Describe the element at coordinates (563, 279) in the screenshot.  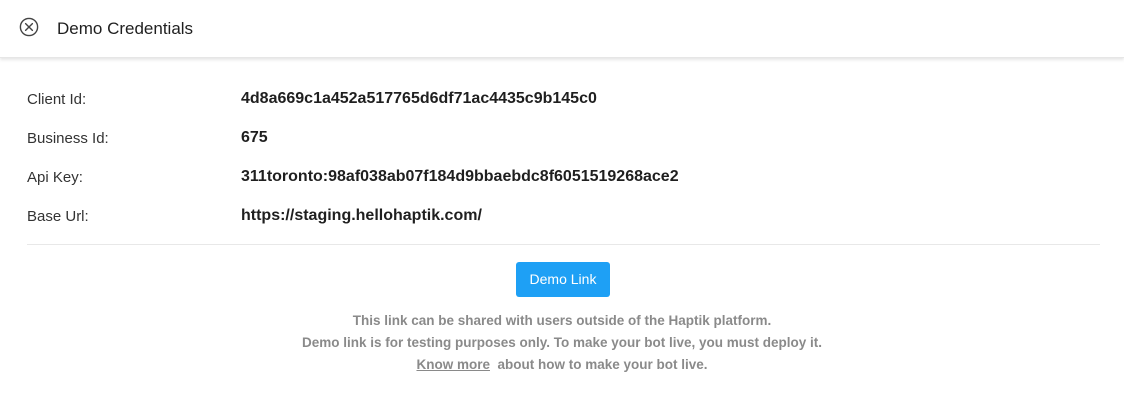
I see `demo-link-button: Demo Link` at that location.